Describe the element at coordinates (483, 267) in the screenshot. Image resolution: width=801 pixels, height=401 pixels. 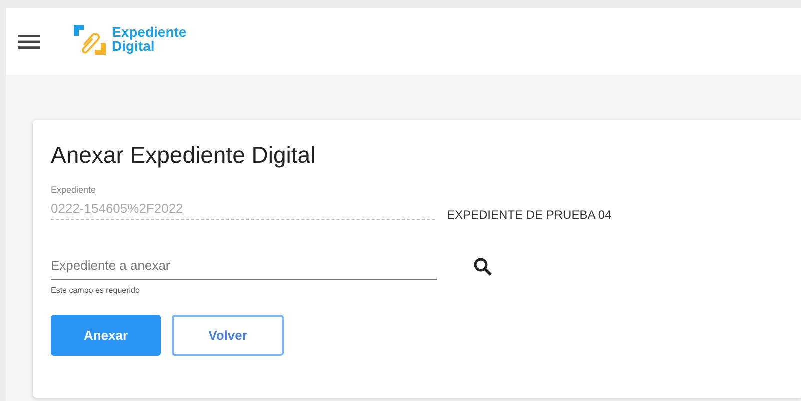
I see `search-icon` at that location.